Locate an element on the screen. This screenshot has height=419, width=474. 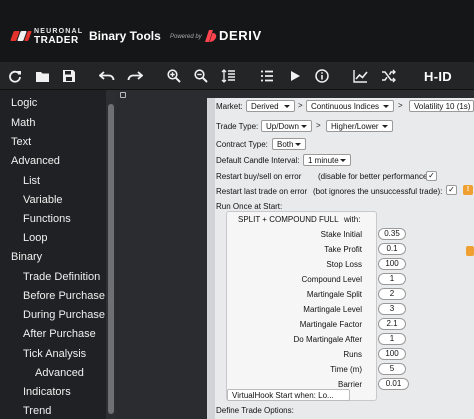
restart-last-trade-note: (bot ignores the unsuccessful trade): is located at coordinates (378, 191).